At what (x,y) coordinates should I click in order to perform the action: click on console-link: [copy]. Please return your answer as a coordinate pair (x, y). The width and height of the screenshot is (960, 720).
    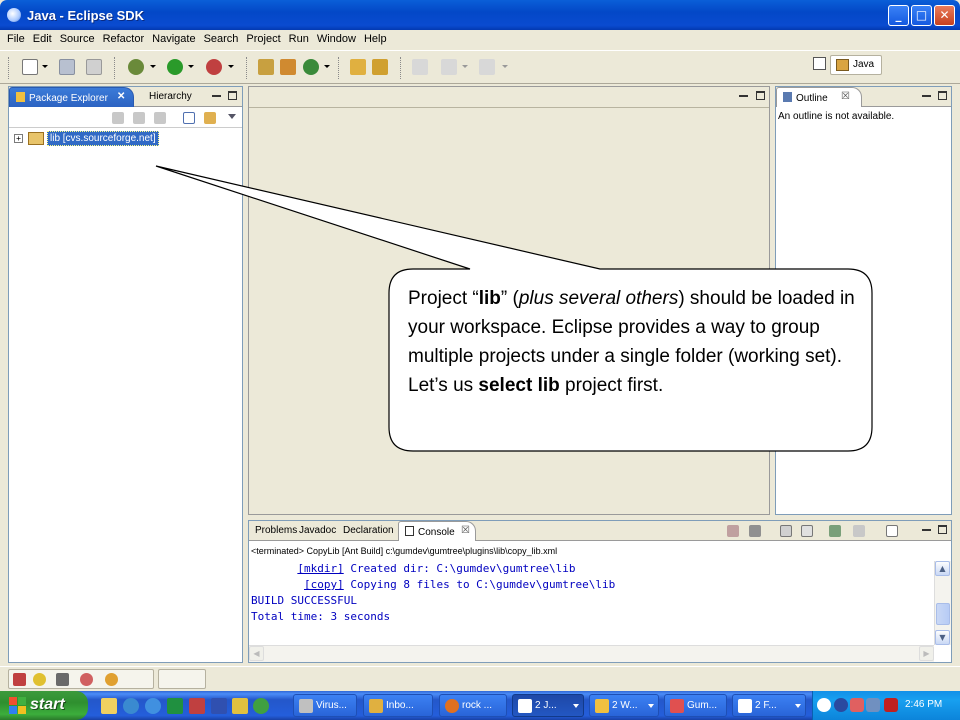
    Looking at the image, I should click on (324, 584).